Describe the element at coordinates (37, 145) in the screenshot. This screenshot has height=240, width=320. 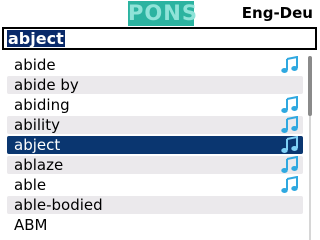
I see `list-item-label: abject` at that location.